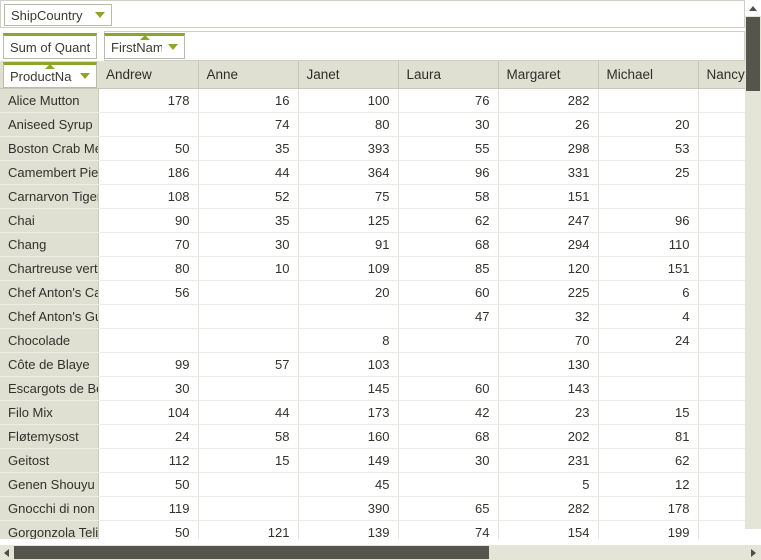 The width and height of the screenshot is (761, 560). What do you see at coordinates (448, 508) in the screenshot?
I see `value-cell: 65` at bounding box center [448, 508].